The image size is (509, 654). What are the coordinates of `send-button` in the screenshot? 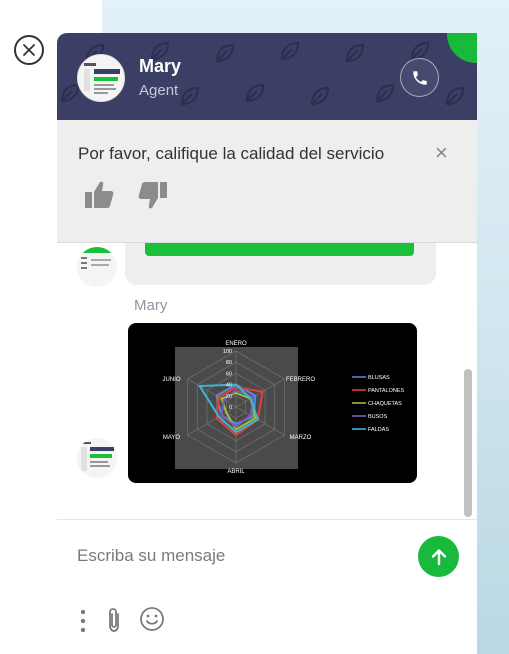 It's located at (438, 556).